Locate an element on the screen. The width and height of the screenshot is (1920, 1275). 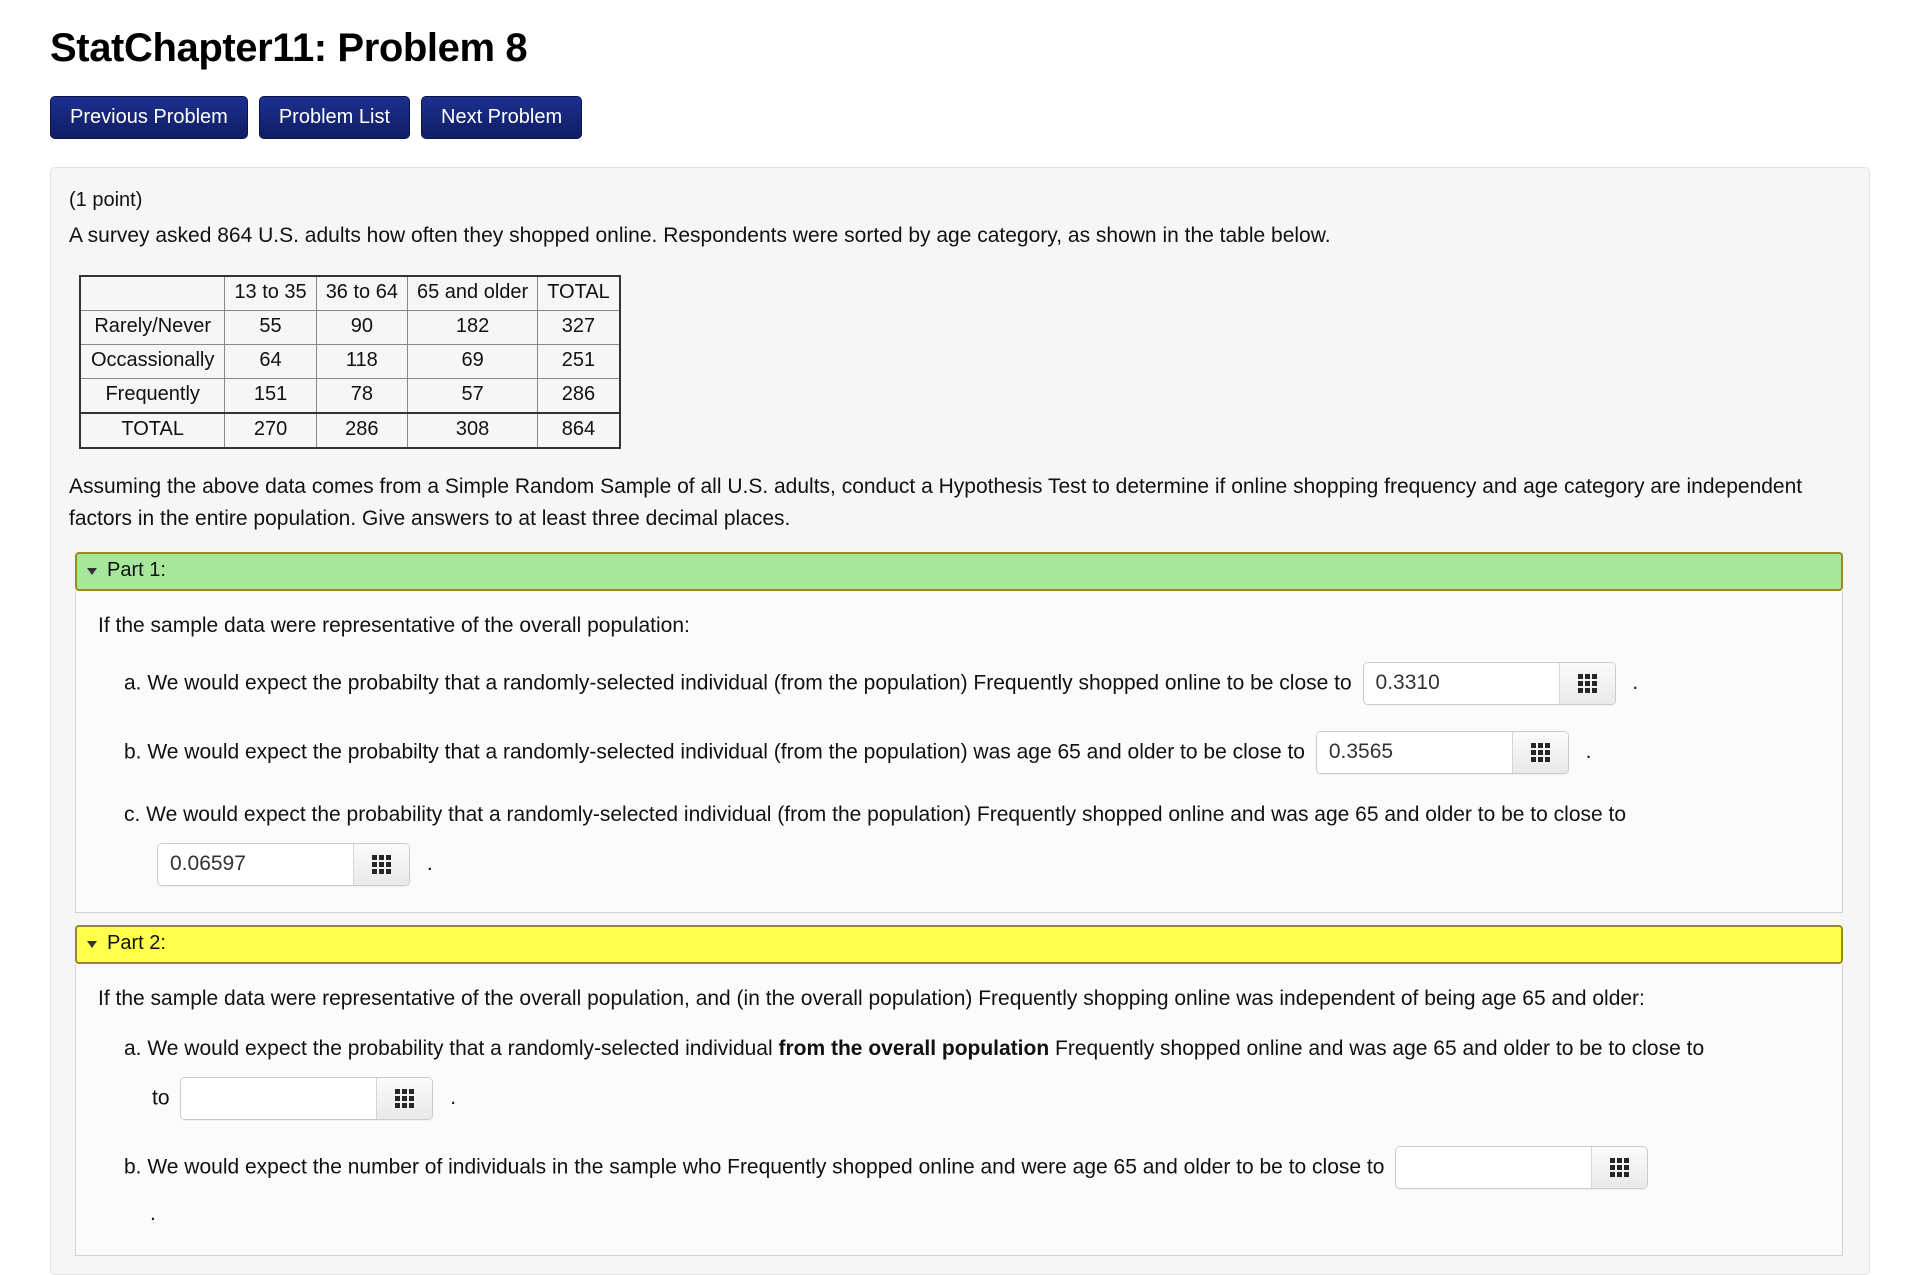
part-1-answer-c-widget is located at coordinates (283, 864).